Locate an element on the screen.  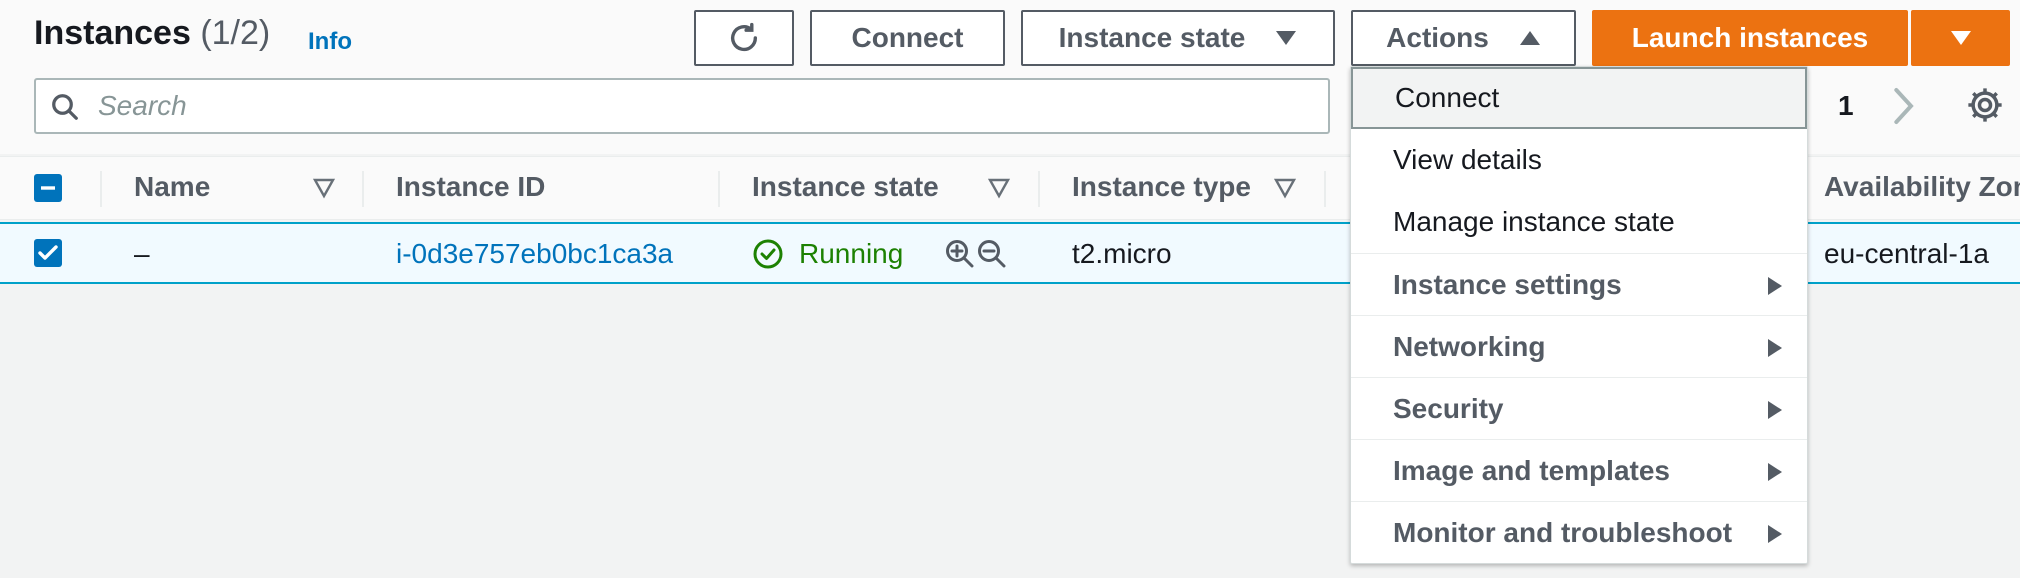
menu-item-label: Image and templates is located at coordinates (1531, 470).